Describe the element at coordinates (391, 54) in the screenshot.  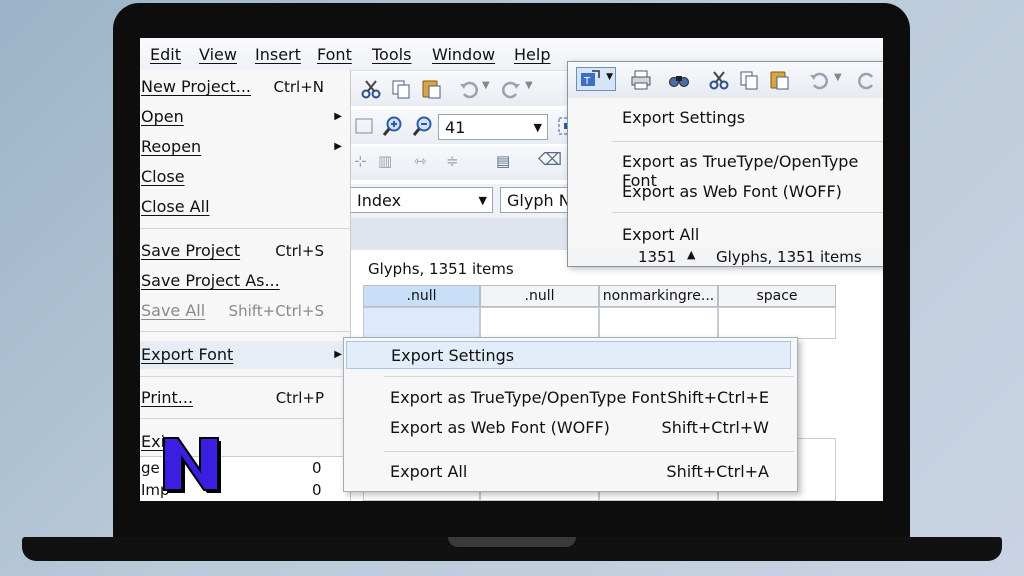
I see `menu-tools: Tools` at that location.